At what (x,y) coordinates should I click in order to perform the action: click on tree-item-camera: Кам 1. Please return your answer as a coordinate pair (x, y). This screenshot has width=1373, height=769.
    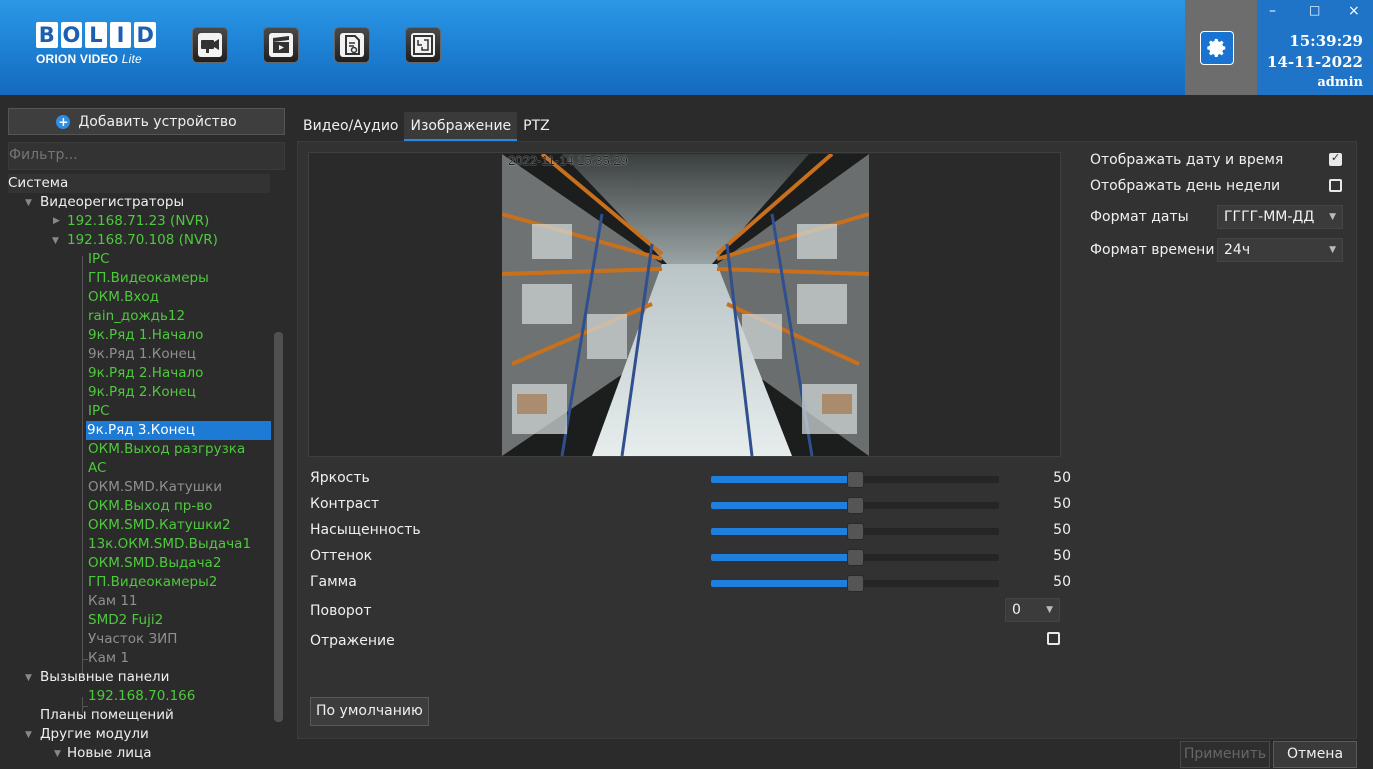
    Looking at the image, I should click on (108, 658).